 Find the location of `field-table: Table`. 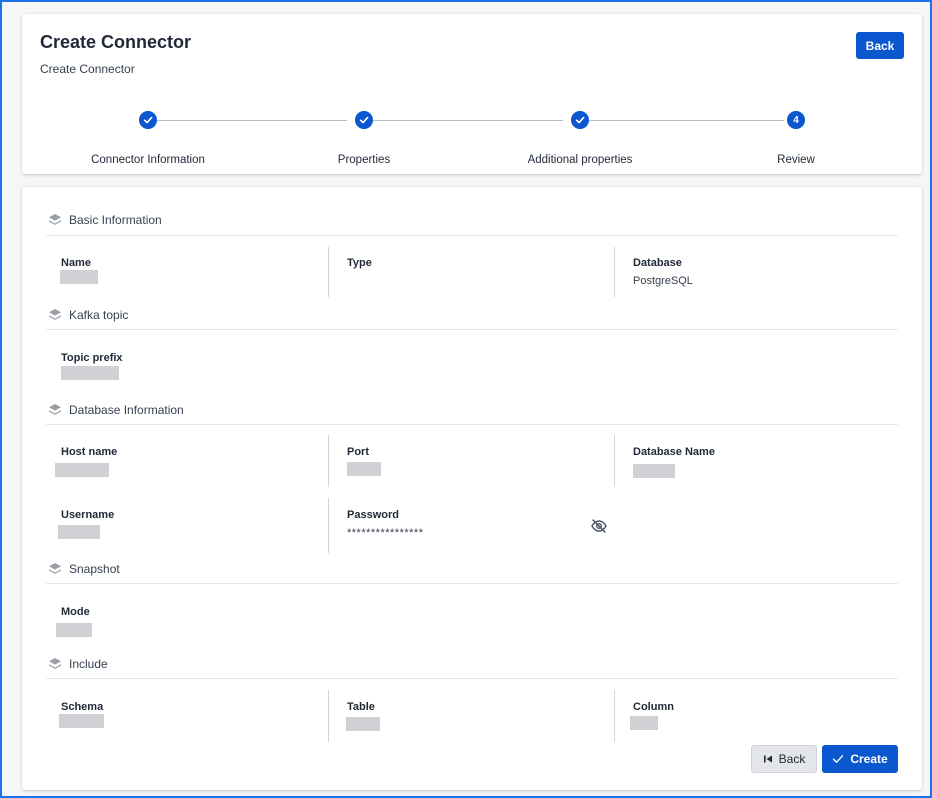

field-table: Table is located at coordinates (361, 707).